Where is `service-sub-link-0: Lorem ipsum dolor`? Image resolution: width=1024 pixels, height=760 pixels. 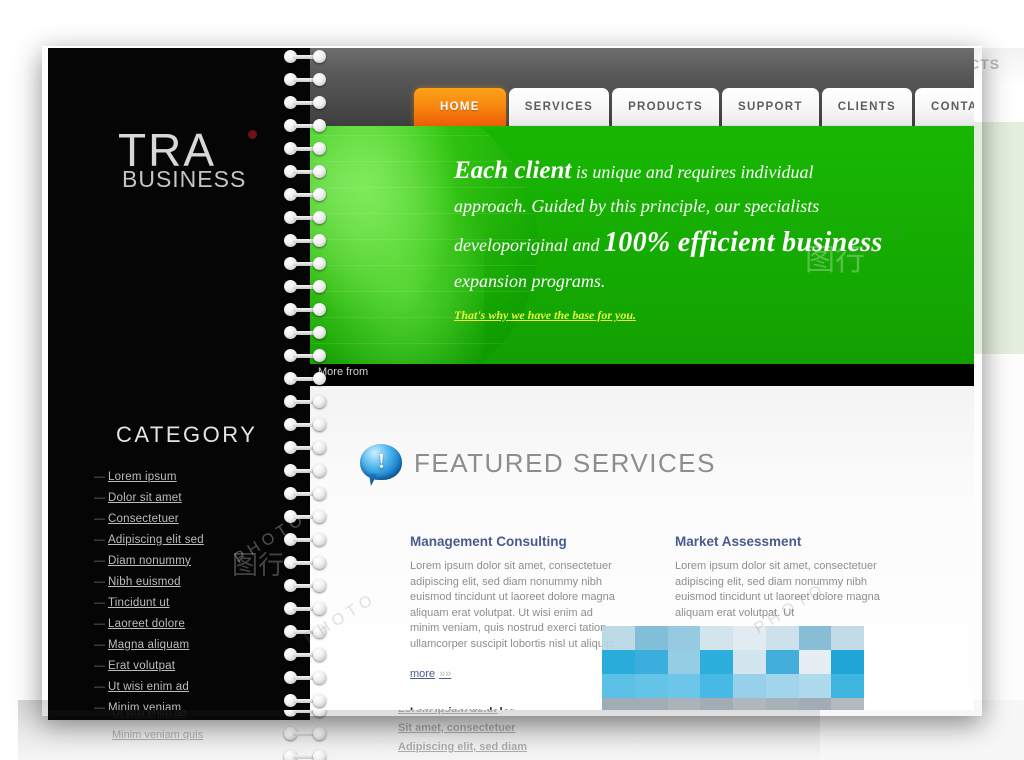
service-sub-link-0: Lorem ipsum dolor is located at coordinates (515, 707).